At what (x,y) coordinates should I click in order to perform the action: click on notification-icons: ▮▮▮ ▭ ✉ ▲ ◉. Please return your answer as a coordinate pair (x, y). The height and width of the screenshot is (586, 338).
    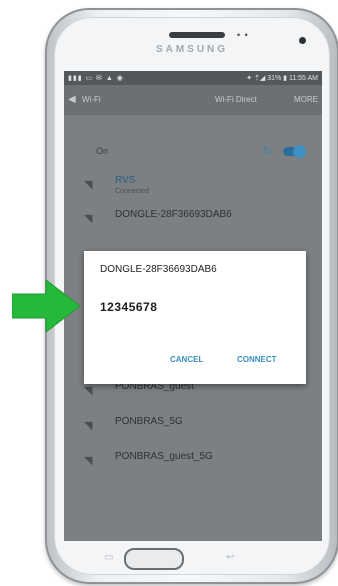
    Looking at the image, I should click on (96, 78).